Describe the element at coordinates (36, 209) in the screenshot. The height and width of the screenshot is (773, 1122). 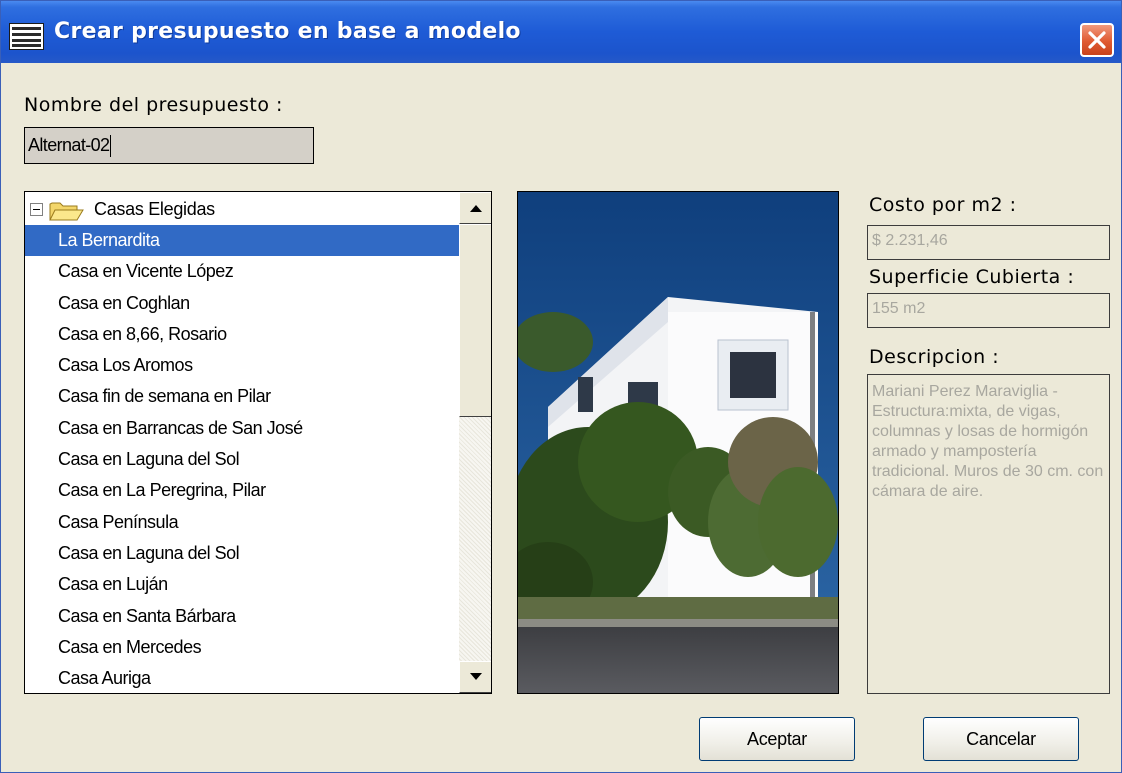
I see `collapse-icon` at that location.